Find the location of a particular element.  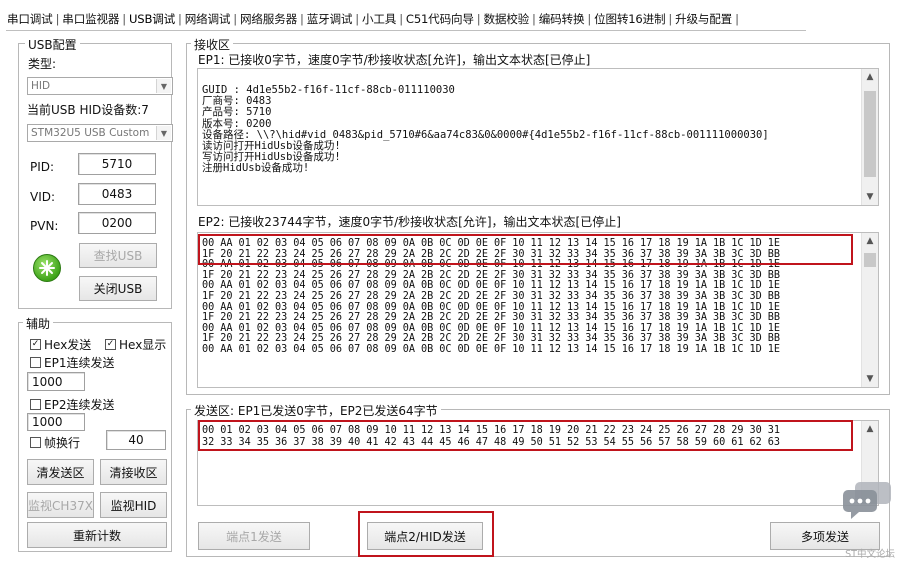

monitor-hid-button: 监视HID is located at coordinates (133, 505).